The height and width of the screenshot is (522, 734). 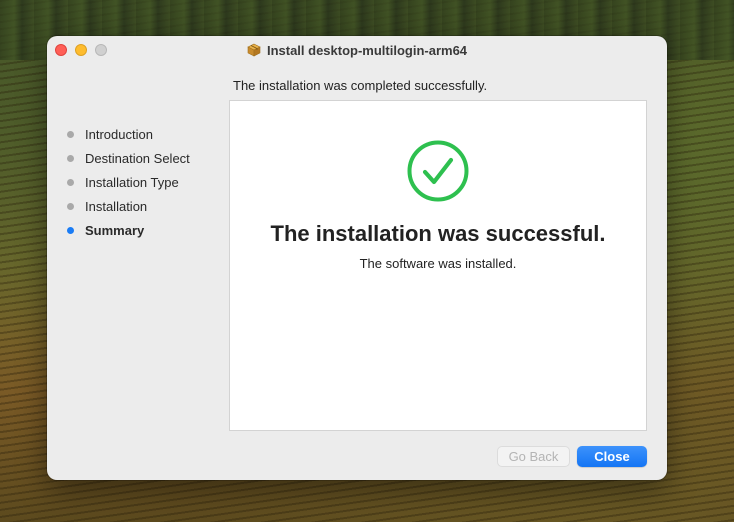 I want to click on window-controls, so click(x=81, y=50).